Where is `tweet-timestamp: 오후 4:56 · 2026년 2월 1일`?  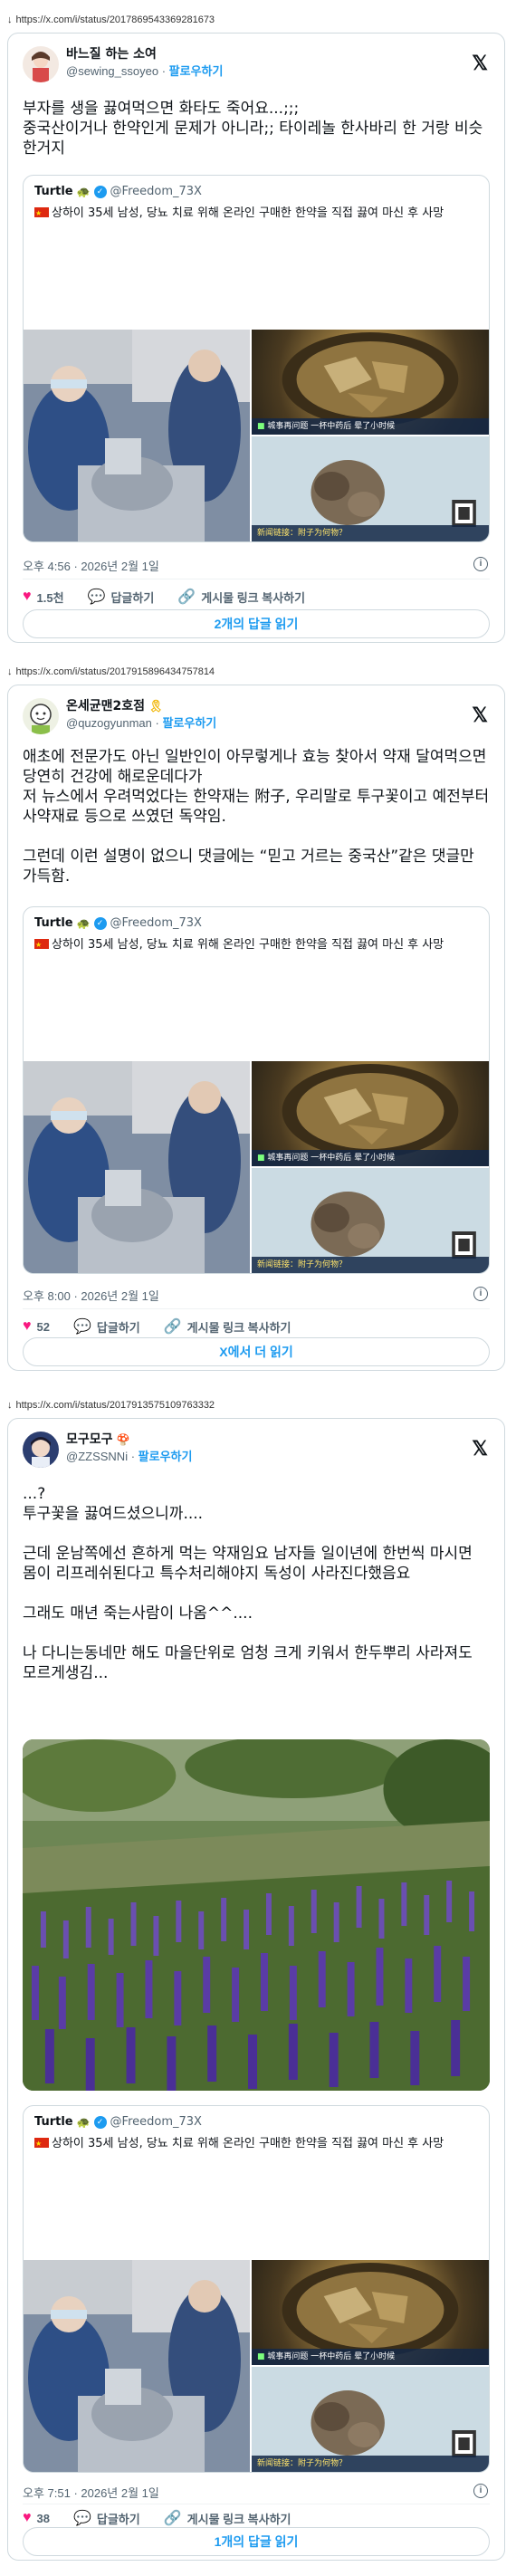 tweet-timestamp: 오후 4:56 · 2026년 2월 1일 is located at coordinates (91, 565).